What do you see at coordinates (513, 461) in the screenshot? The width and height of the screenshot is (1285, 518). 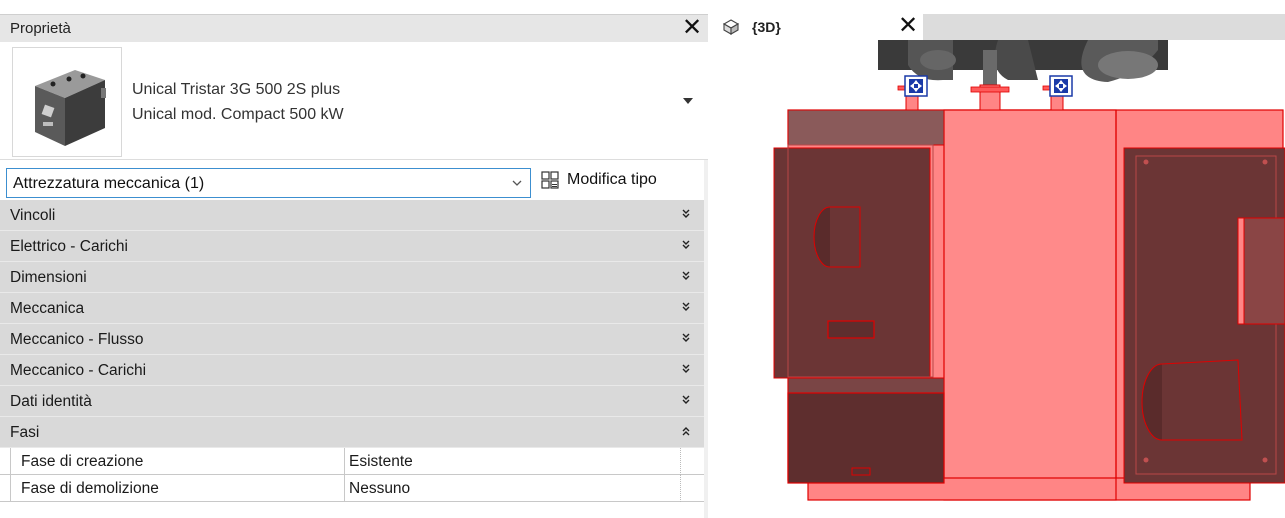 I see `property-value: Esistente` at bounding box center [513, 461].